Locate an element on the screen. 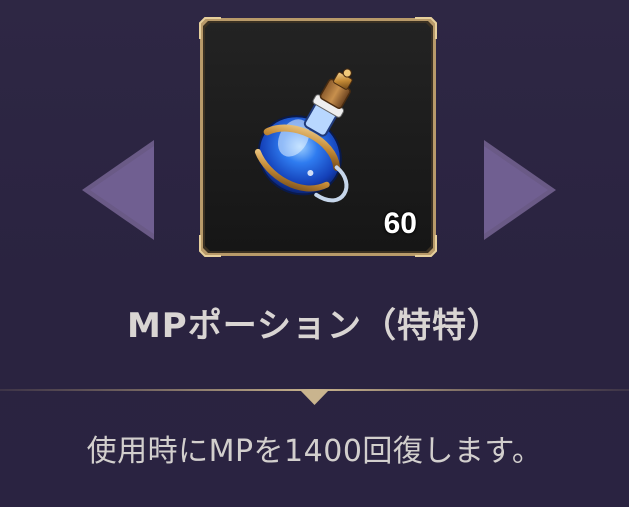 Image resolution: width=629 pixels, height=507 pixels. item-name: MPポーション（特特） is located at coordinates (314, 326).